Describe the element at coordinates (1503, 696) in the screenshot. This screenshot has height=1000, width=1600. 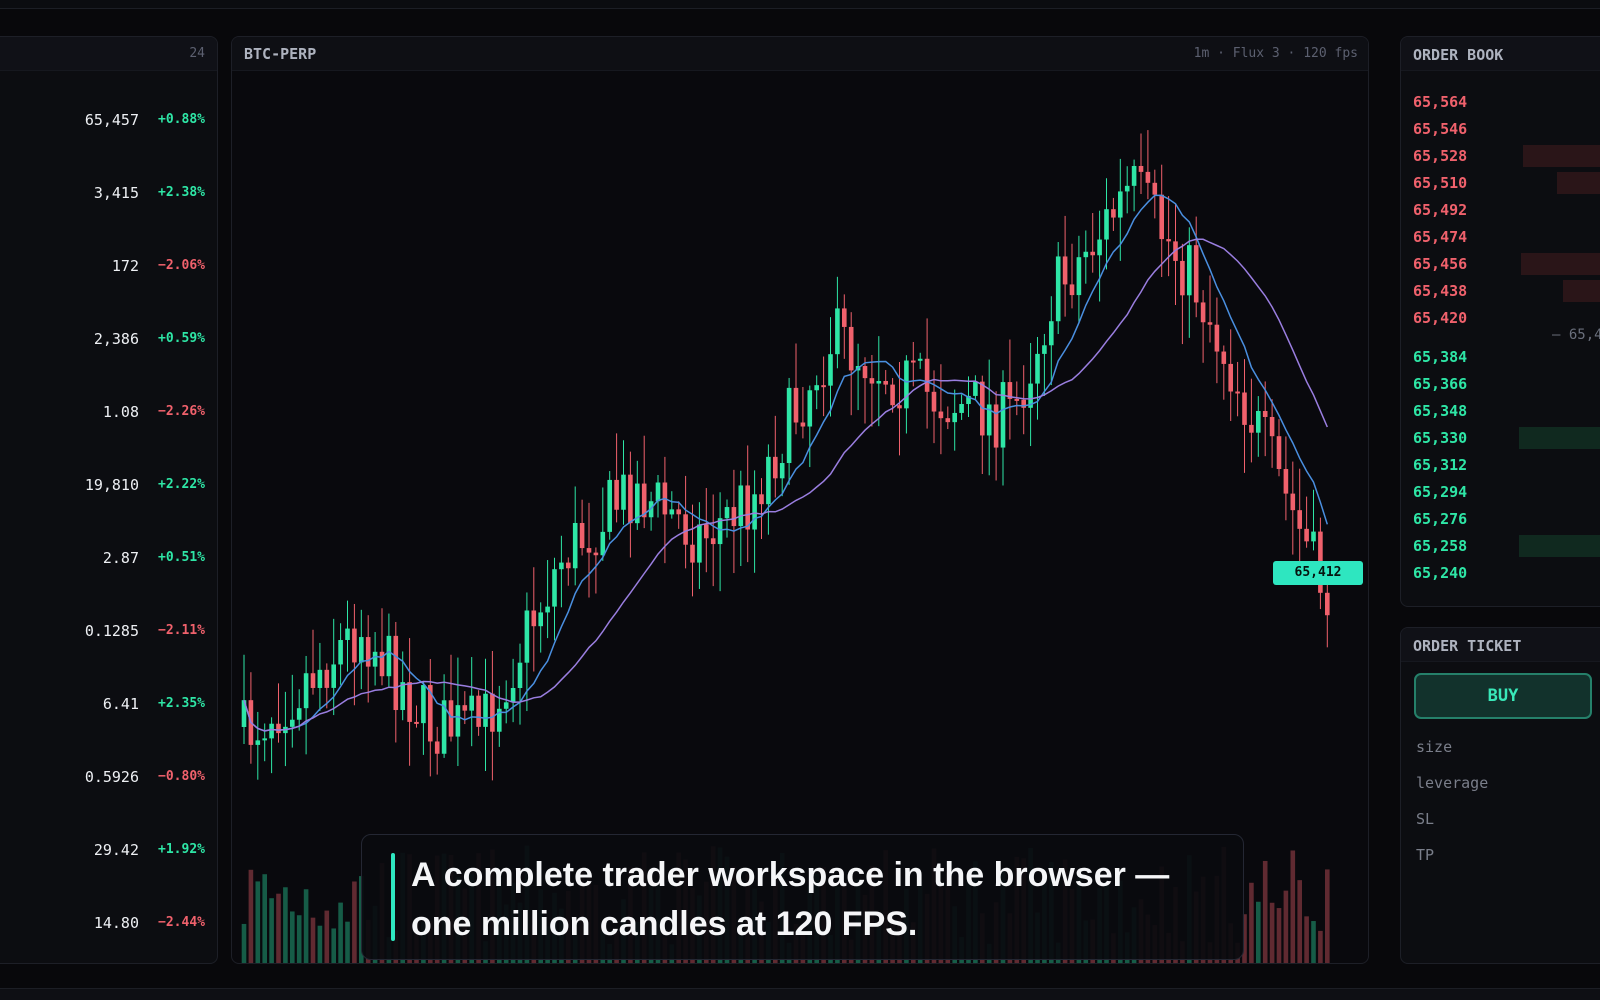
I see `buy-button: BUY` at that location.